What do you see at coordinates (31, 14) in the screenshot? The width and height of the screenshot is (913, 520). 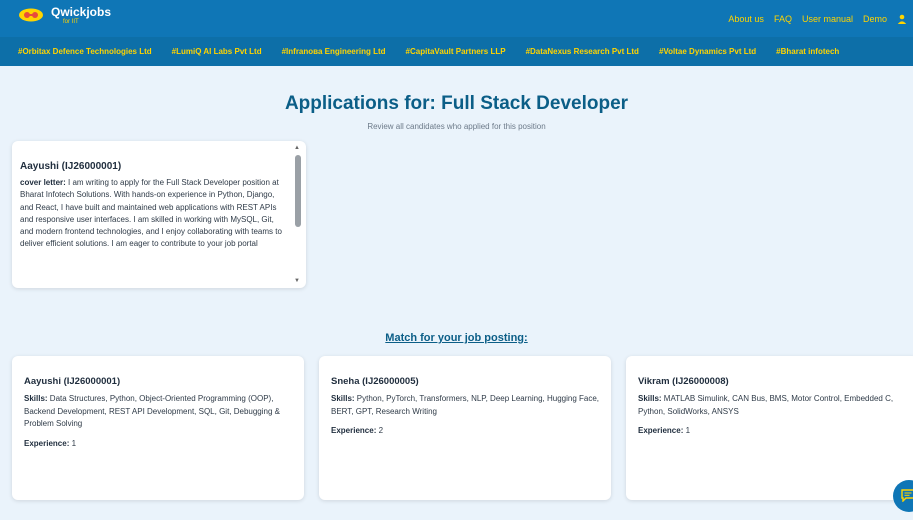 I see `logo-icon` at bounding box center [31, 14].